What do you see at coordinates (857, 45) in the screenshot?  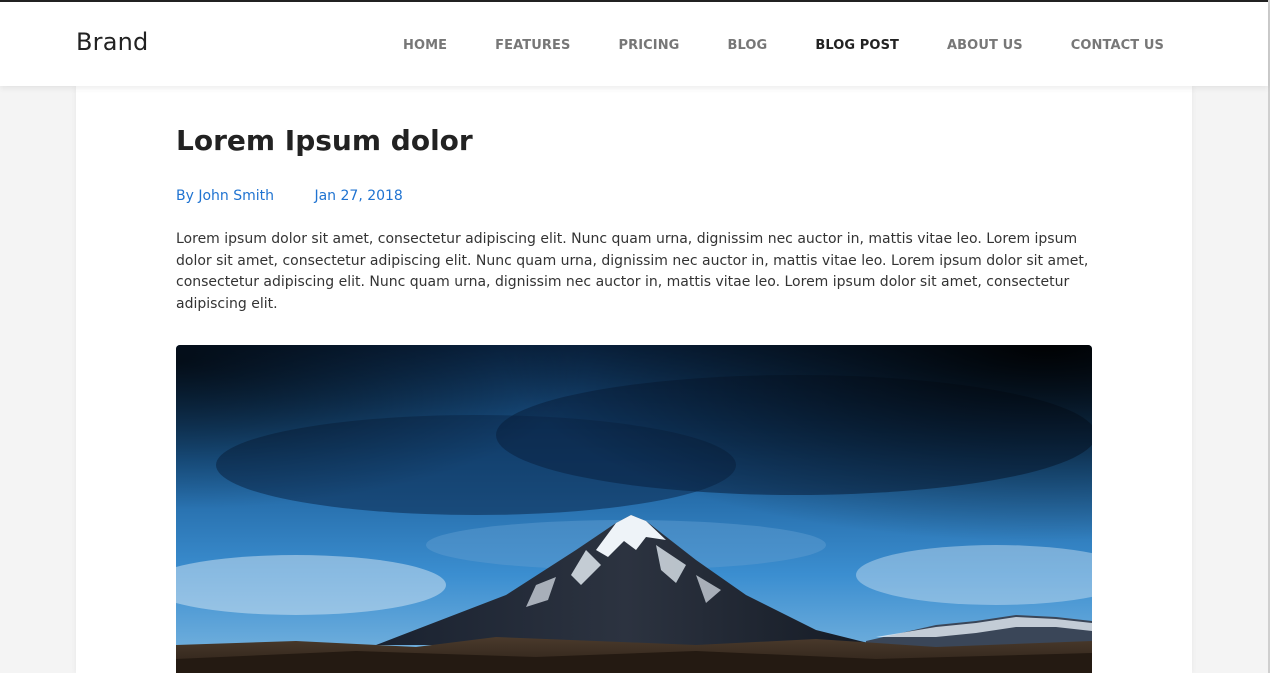 I see `nav-blog-post: BLOG POST` at bounding box center [857, 45].